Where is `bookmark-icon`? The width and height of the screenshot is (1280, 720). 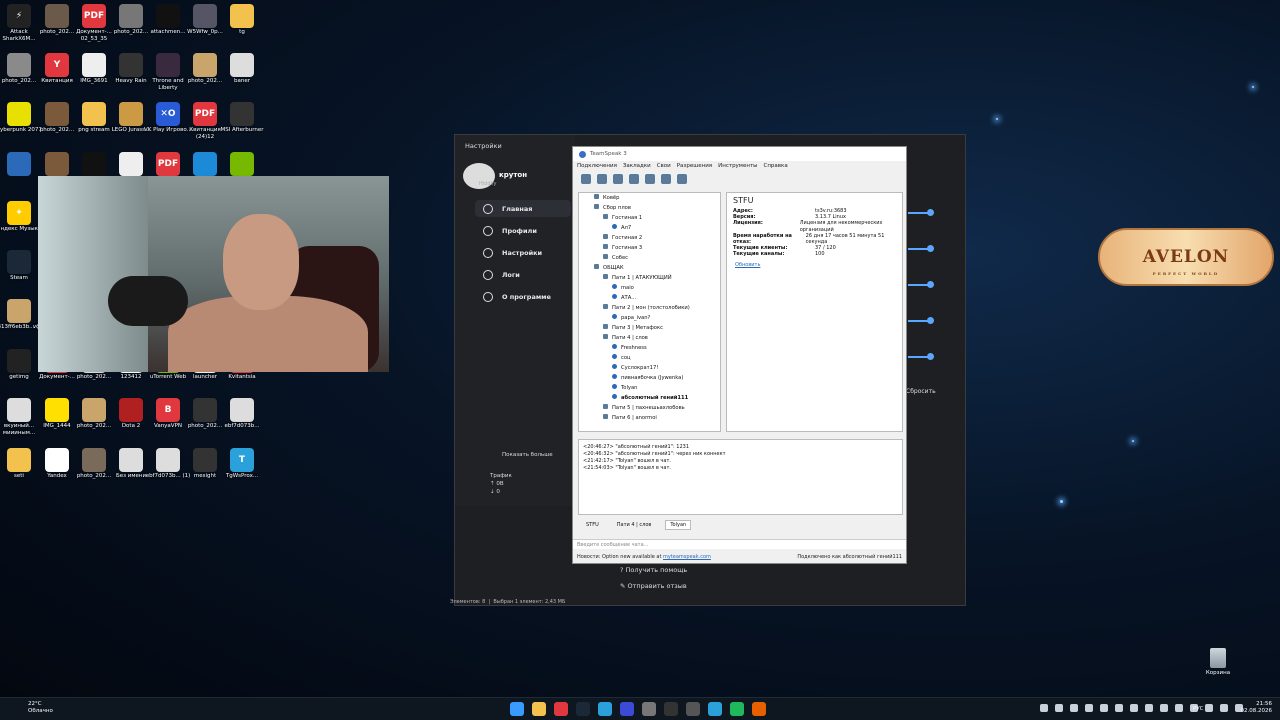
bookmark-icon is located at coordinates (602, 179).